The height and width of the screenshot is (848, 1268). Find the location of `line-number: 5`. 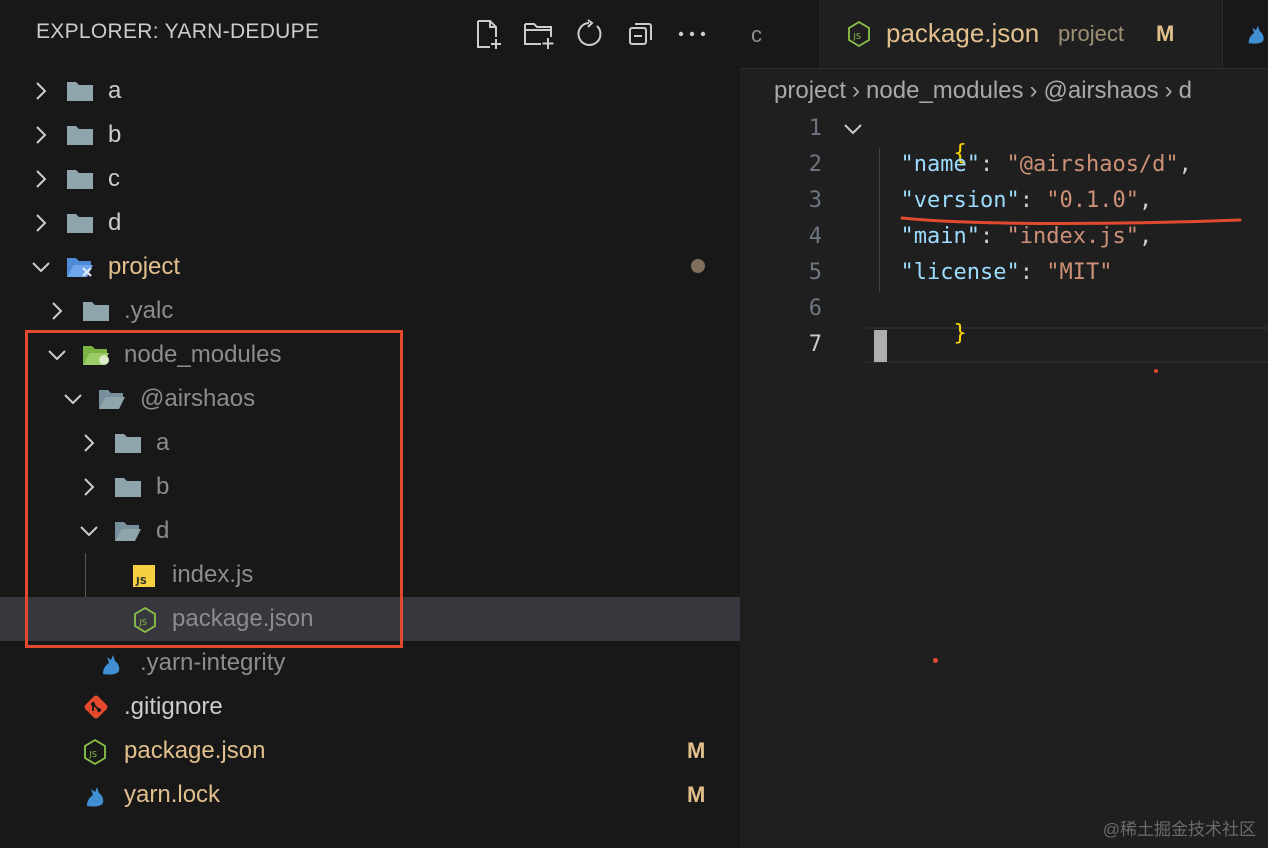

line-number: 5 is located at coordinates (815, 272).